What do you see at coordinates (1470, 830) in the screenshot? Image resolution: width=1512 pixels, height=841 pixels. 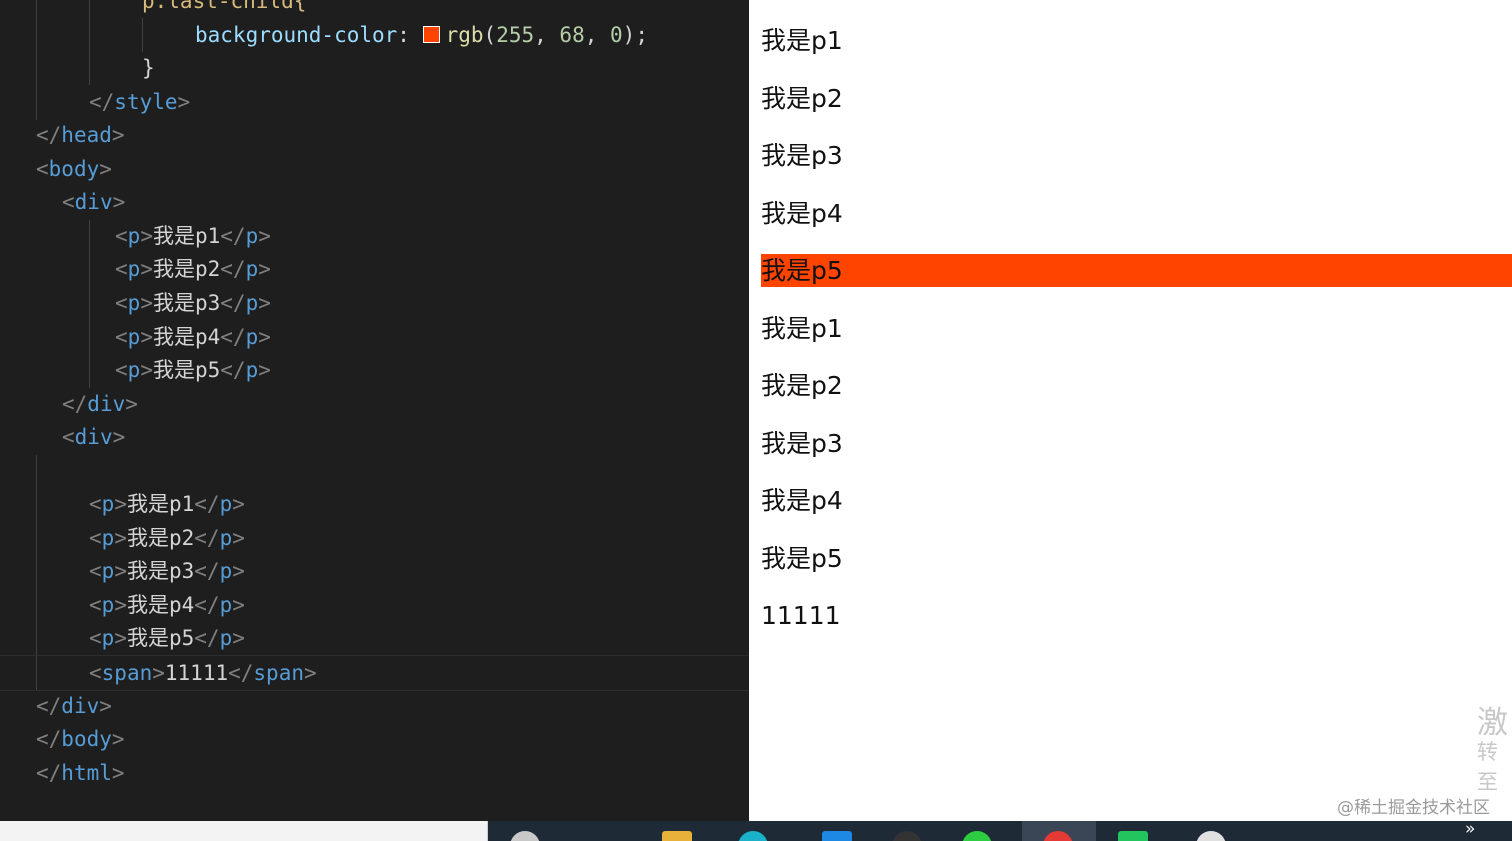 I see `taskbar-overflow-icon: »` at bounding box center [1470, 830].